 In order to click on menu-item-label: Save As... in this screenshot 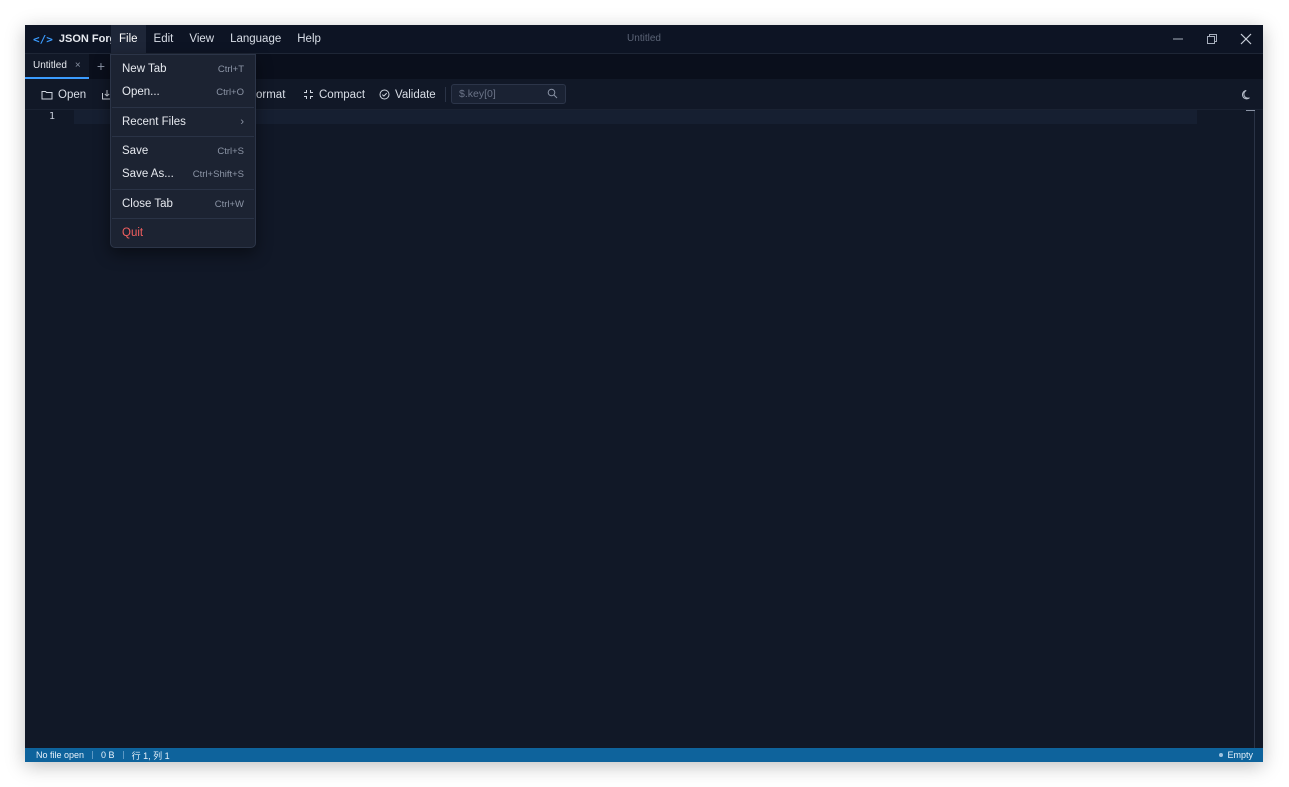, I will do `click(148, 174)`.